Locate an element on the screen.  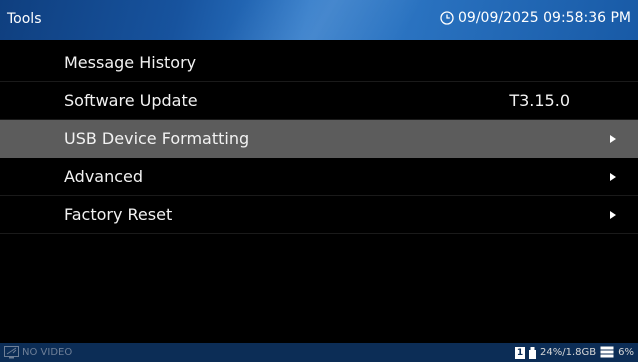
video-status-text: NO VIDEO is located at coordinates (47, 352).